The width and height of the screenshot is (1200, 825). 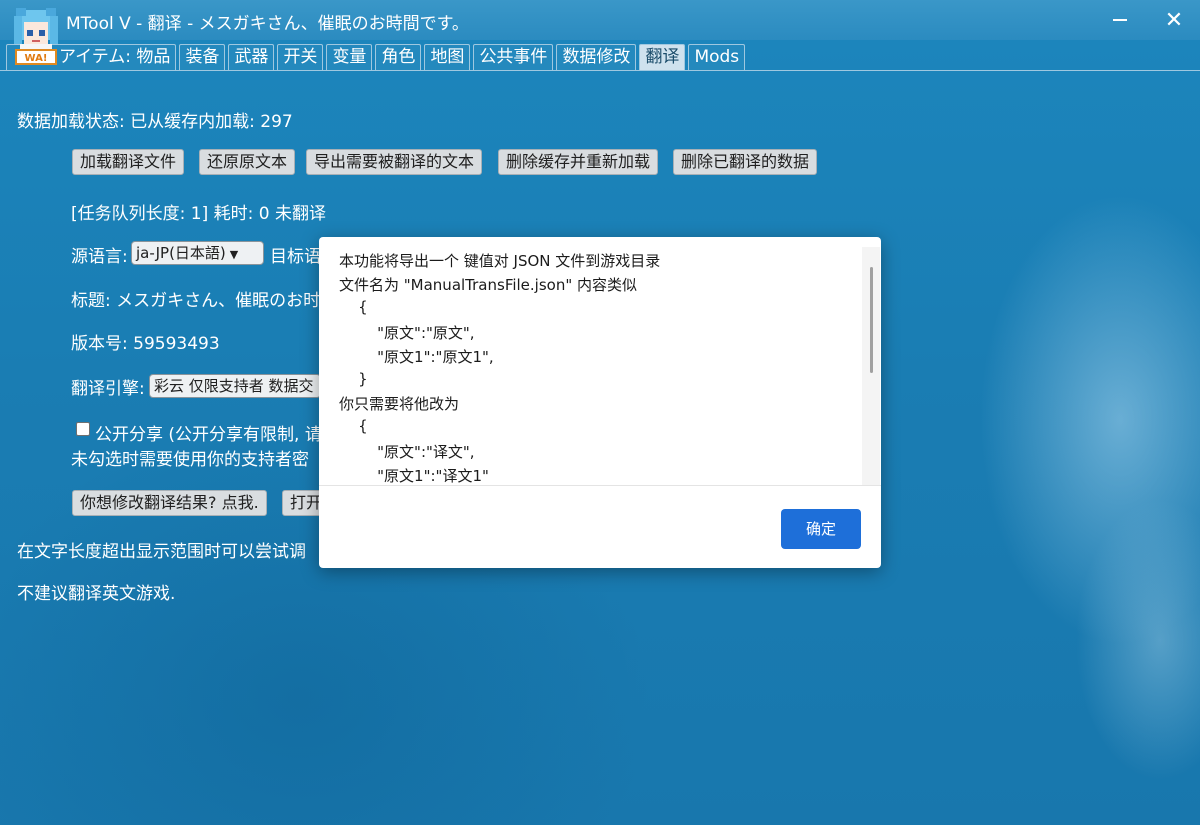 What do you see at coordinates (513, 57) in the screenshot?
I see `tab-common-events: 公共事件` at bounding box center [513, 57].